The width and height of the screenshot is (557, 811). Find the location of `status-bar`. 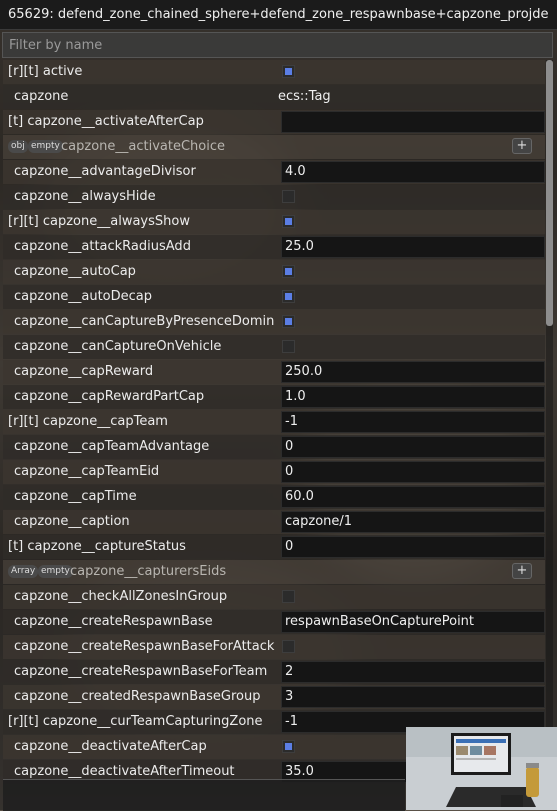

status-bar is located at coordinates (204, 795).